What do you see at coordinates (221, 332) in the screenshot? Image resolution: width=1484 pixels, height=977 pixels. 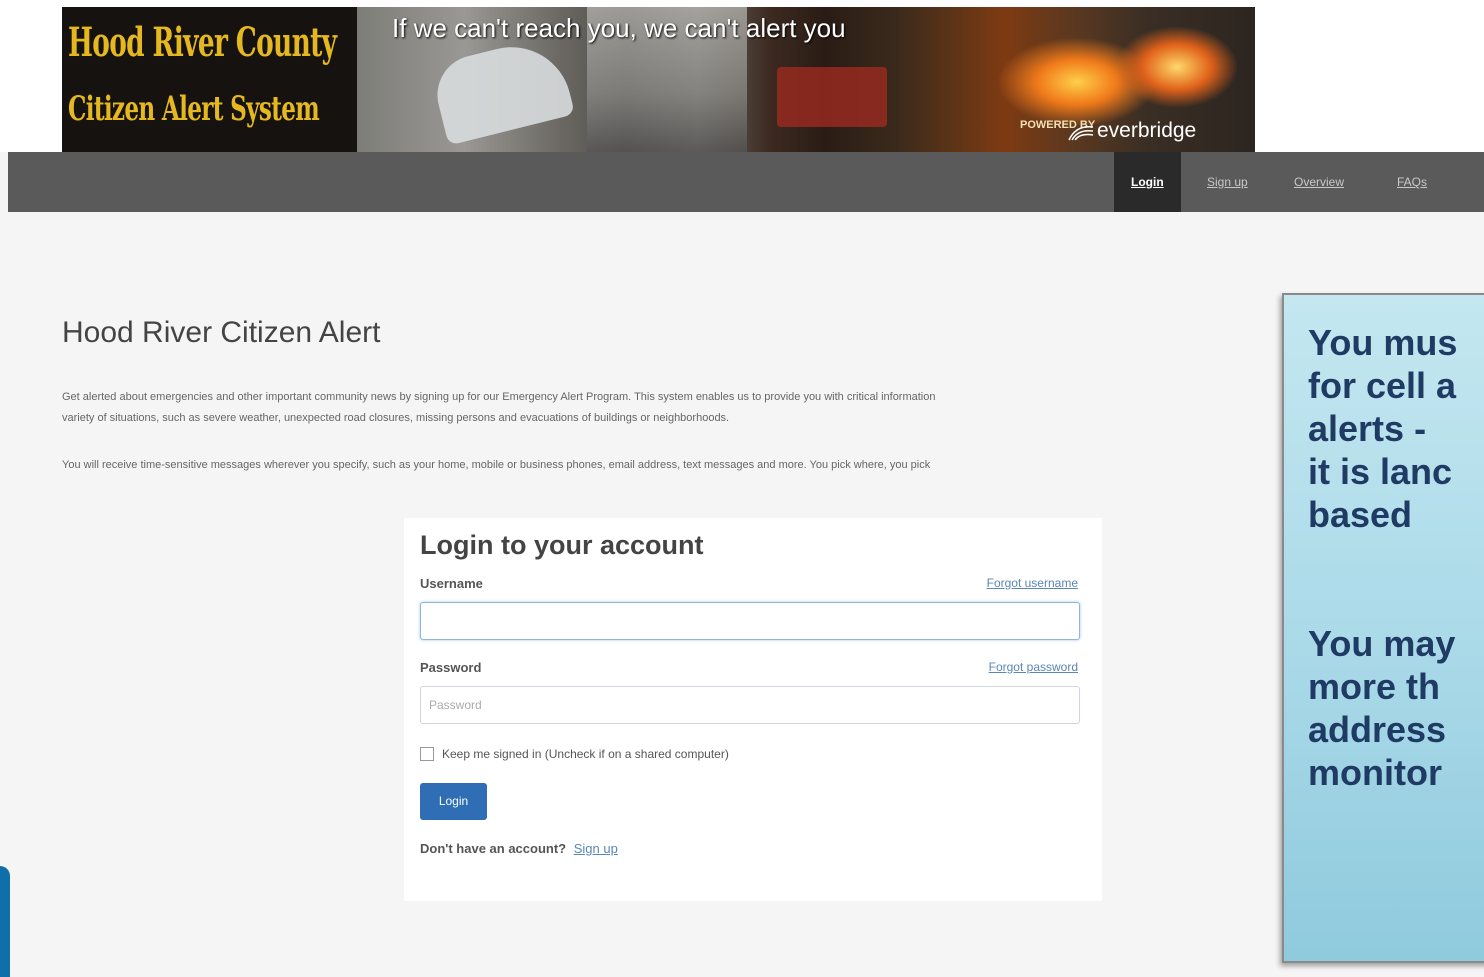 I see `page-title: Hood River Citizen Alert` at bounding box center [221, 332].